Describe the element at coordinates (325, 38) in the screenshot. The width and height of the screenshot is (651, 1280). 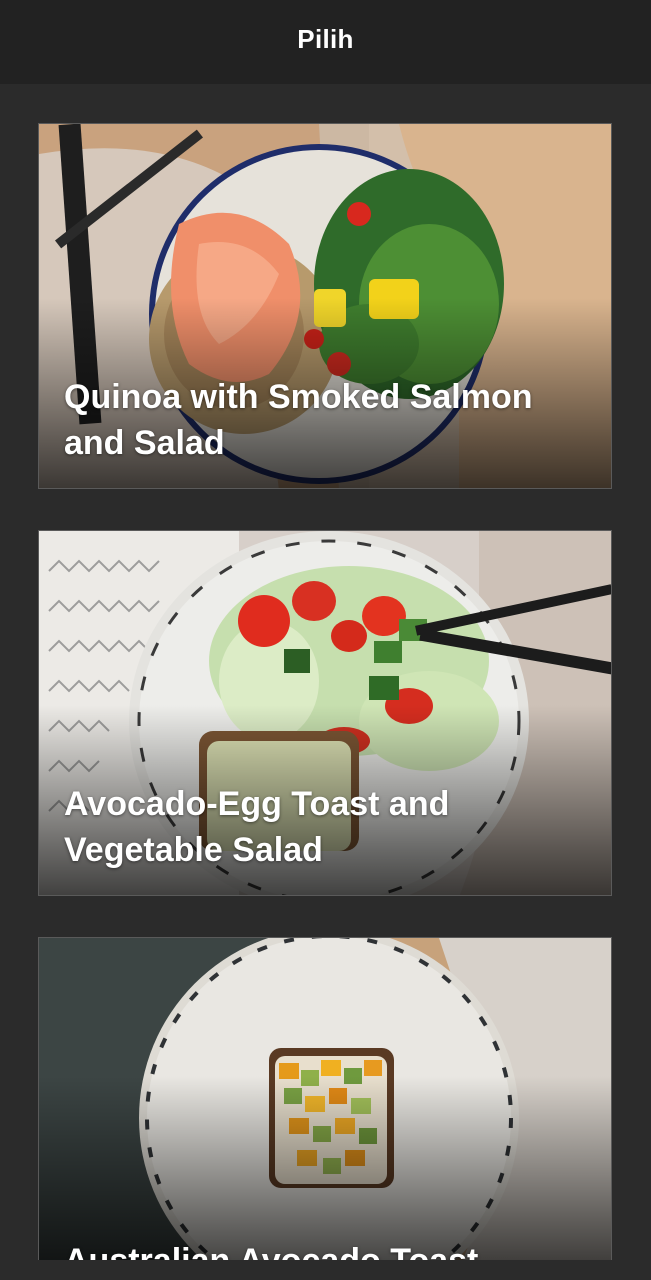
I see `page-title: Pilih` at that location.